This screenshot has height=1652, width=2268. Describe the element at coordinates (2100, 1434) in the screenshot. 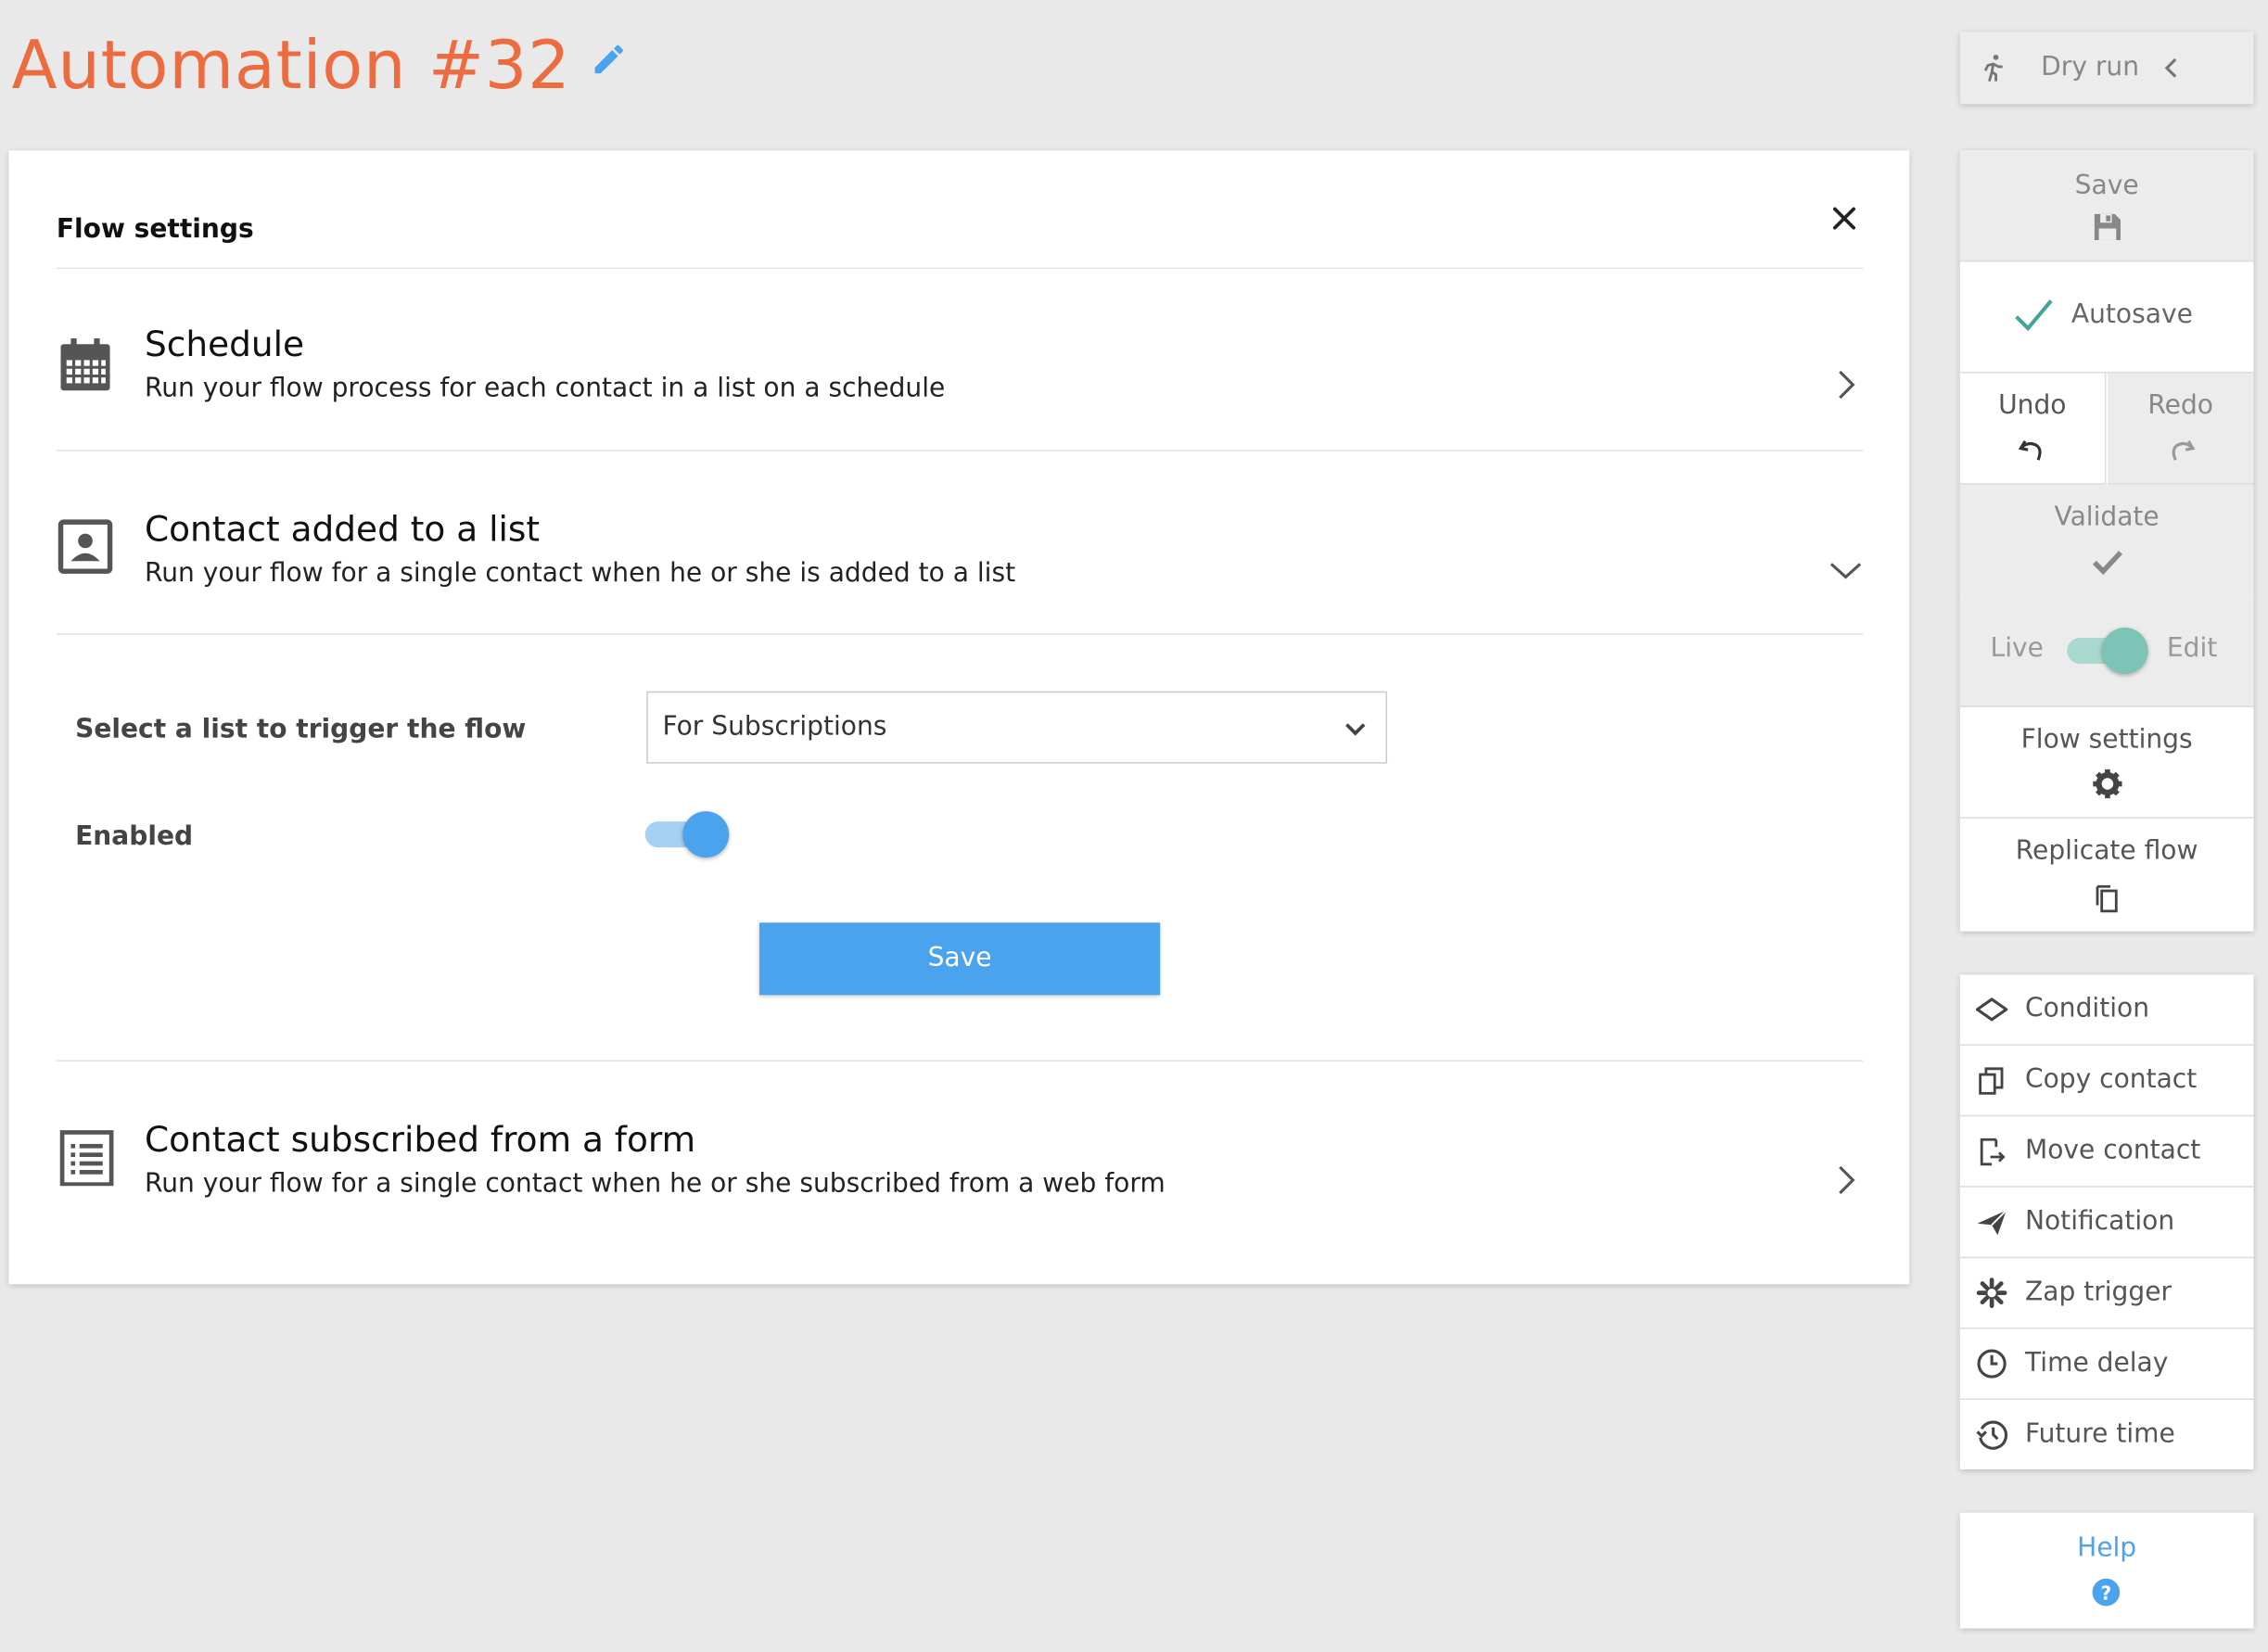

I see `action-label: Future time` at that location.